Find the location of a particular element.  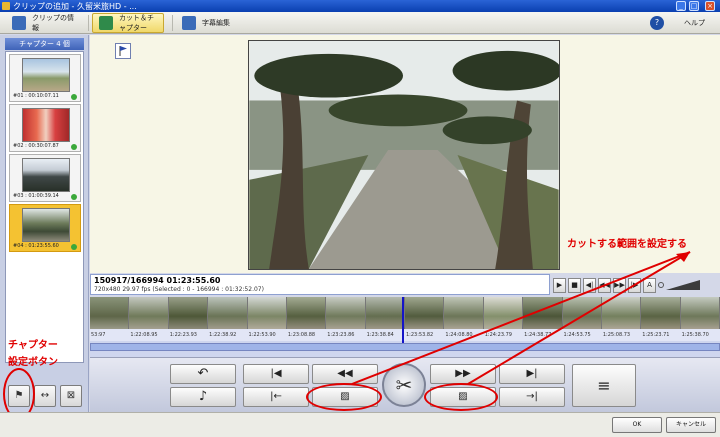

music-note-icon: ♪ is located at coordinates (203, 396).